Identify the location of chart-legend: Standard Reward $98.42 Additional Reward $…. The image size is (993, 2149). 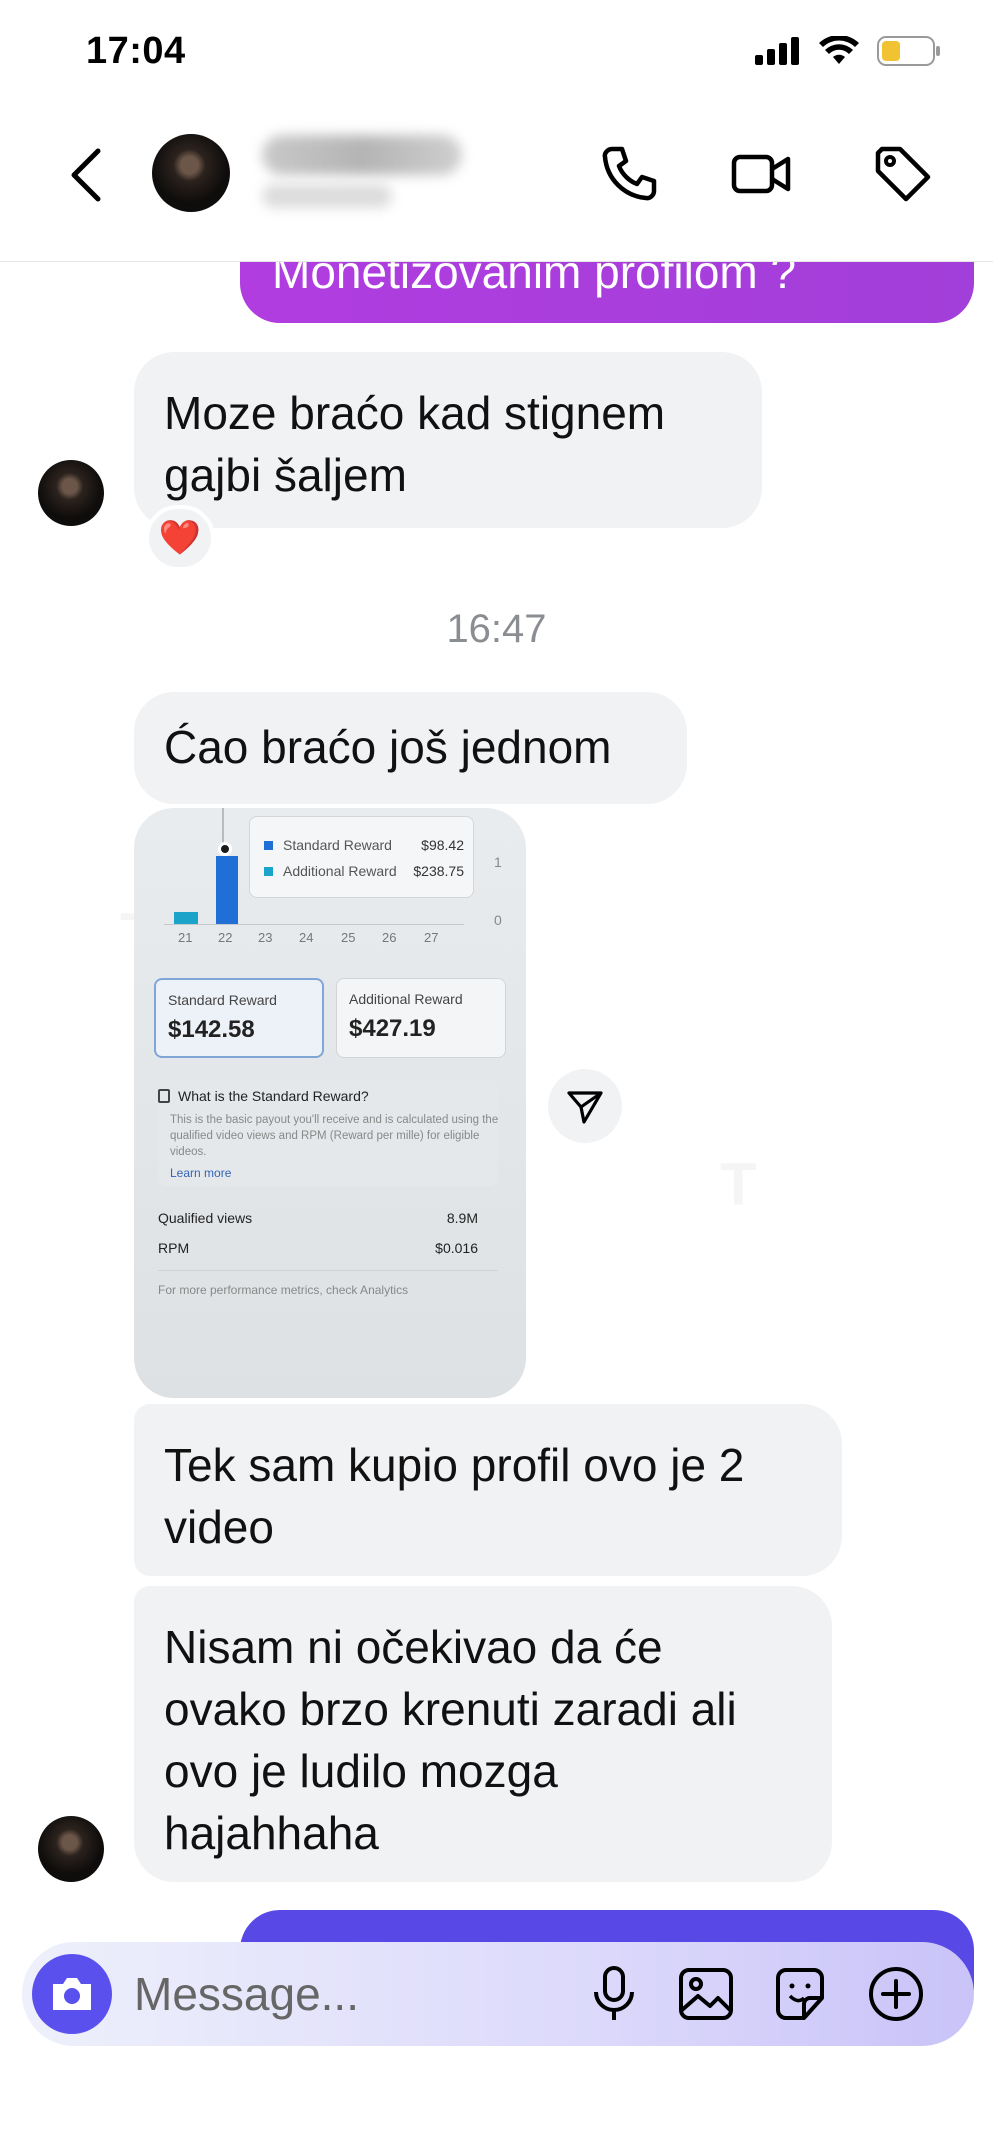
(361, 857).